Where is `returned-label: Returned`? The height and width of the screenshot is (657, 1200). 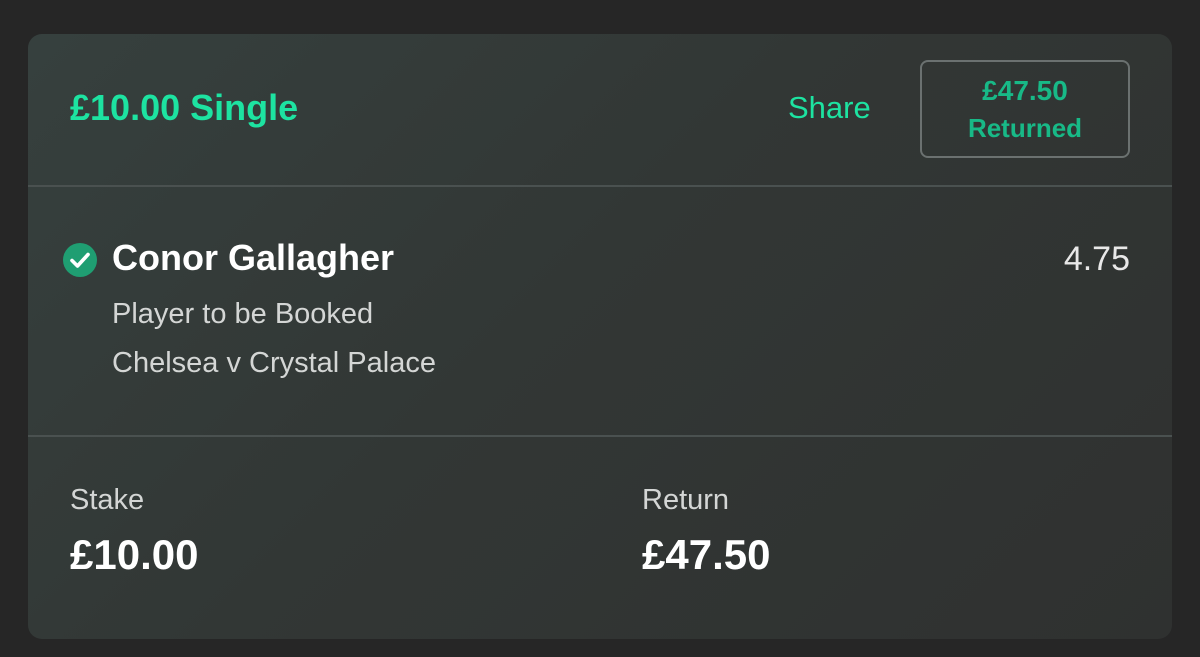
returned-label: Returned is located at coordinates (1025, 128).